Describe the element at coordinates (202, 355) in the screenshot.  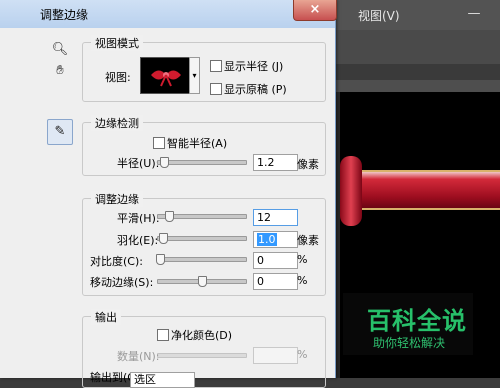
I see `amount-slider` at that location.